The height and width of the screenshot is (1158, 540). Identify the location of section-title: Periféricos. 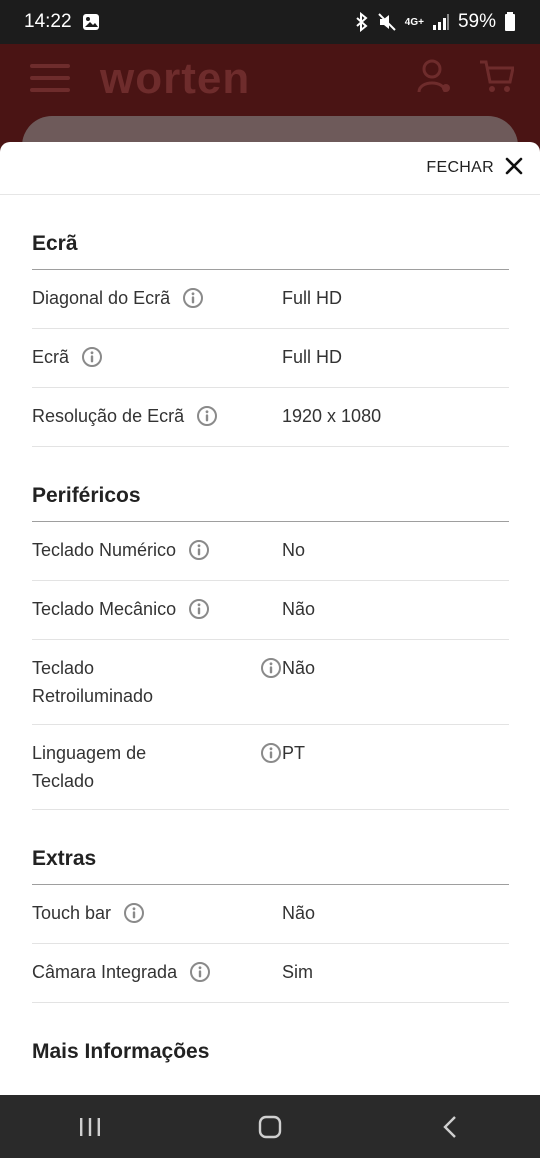
(270, 484).